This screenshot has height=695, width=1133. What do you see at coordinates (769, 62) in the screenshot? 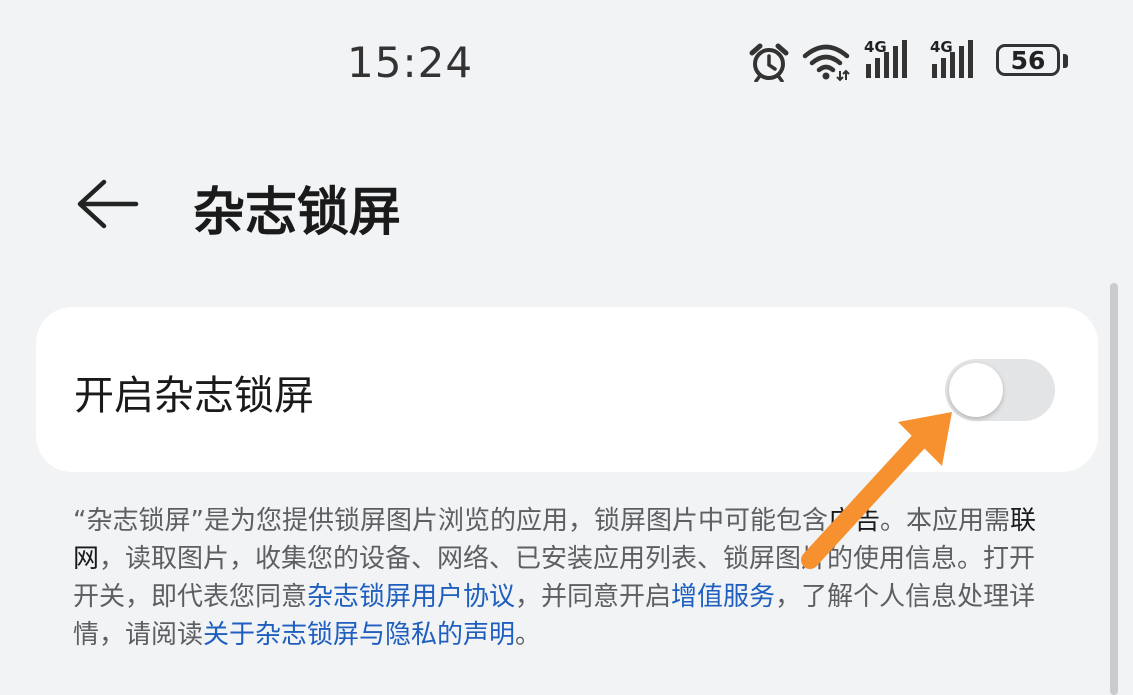
I see `alarm-icon` at bounding box center [769, 62].